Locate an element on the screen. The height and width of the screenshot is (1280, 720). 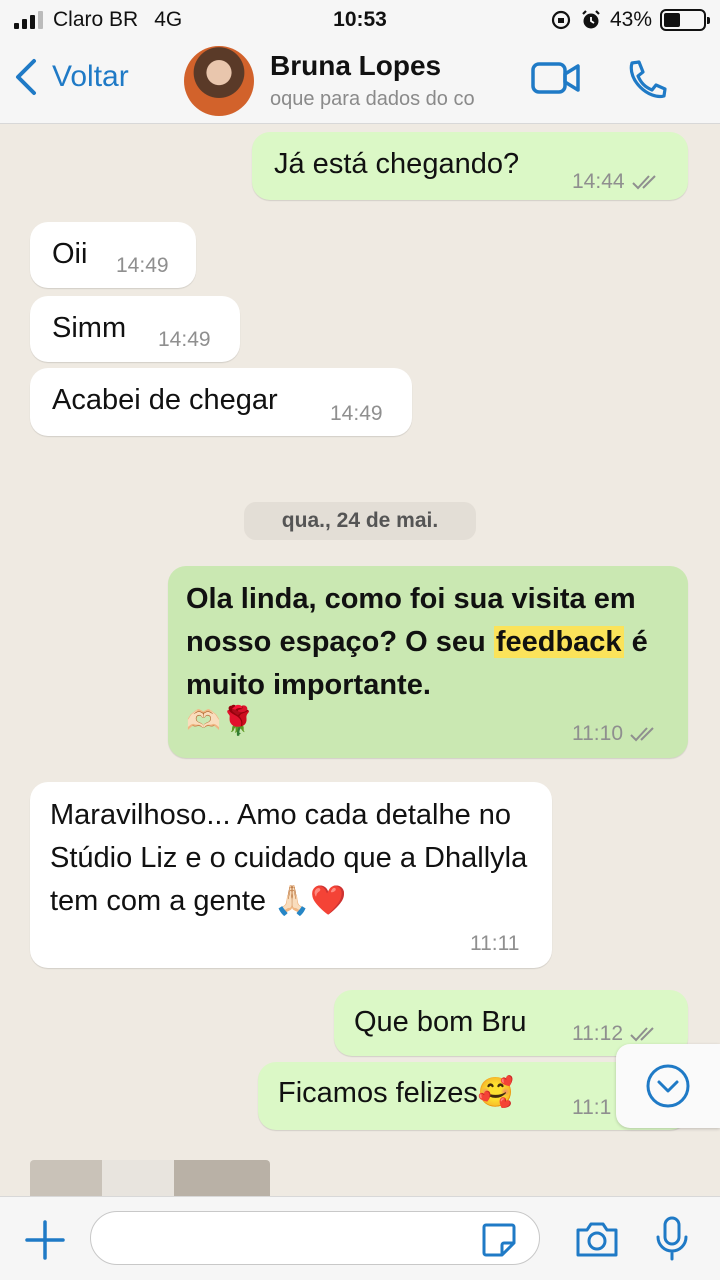
message-time: 14:44 is located at coordinates (598, 181).